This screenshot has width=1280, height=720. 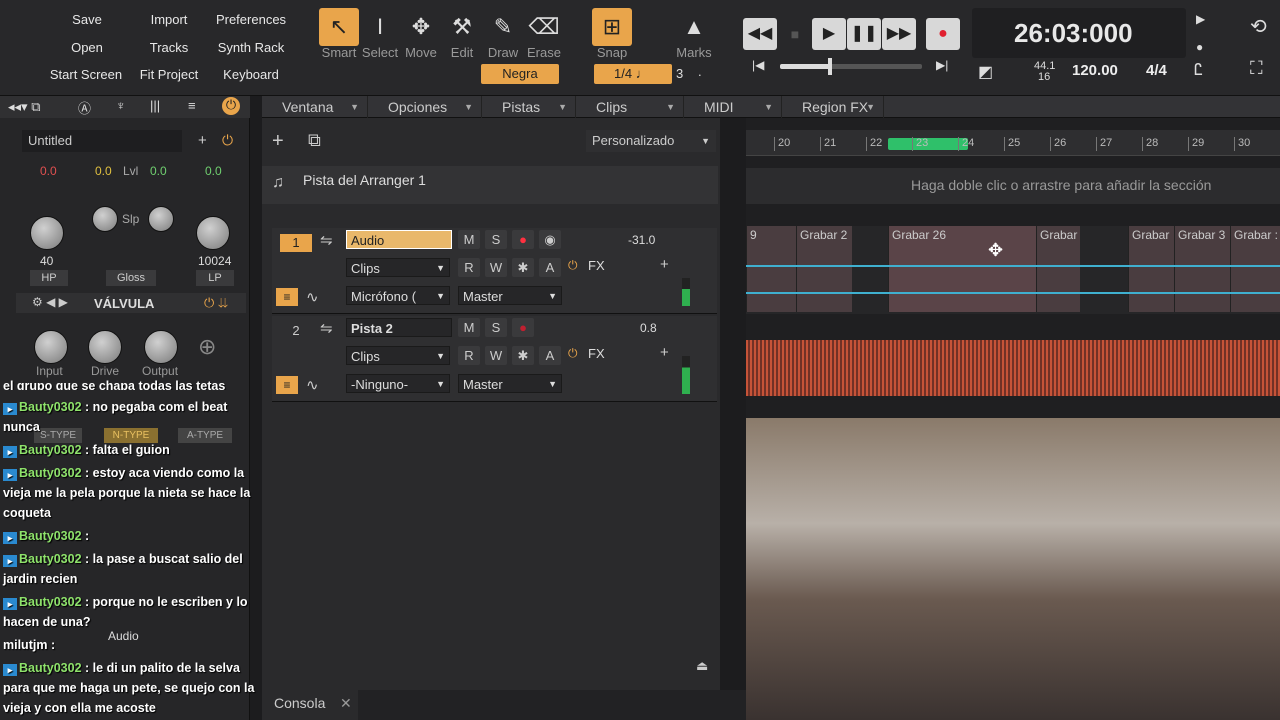 What do you see at coordinates (339, 34) in the screenshot?
I see `smart-tool: ↖ Smart` at bounding box center [339, 34].